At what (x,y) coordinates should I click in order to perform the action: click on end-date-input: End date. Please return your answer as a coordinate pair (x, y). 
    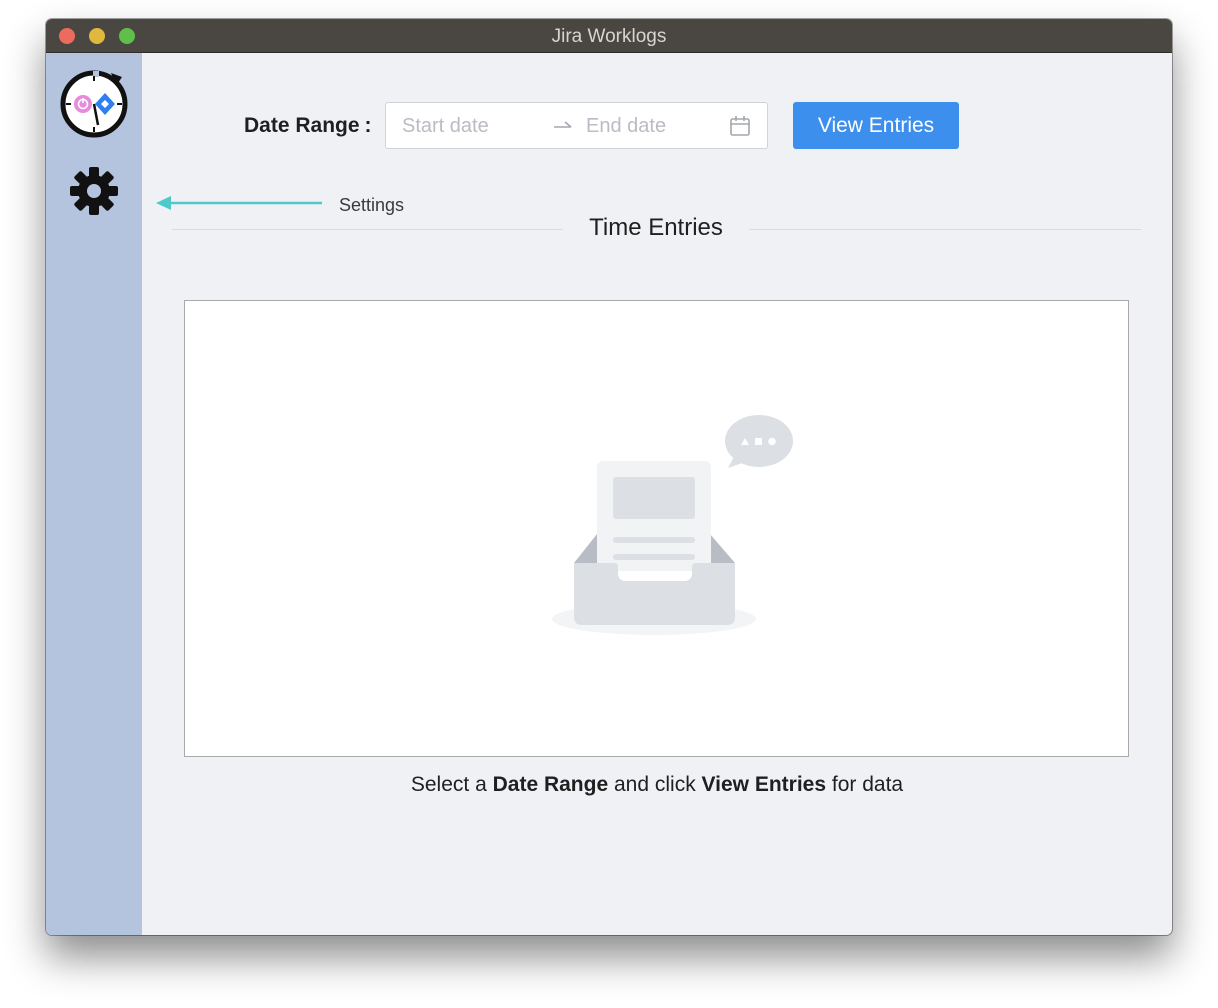
    Looking at the image, I should click on (626, 126).